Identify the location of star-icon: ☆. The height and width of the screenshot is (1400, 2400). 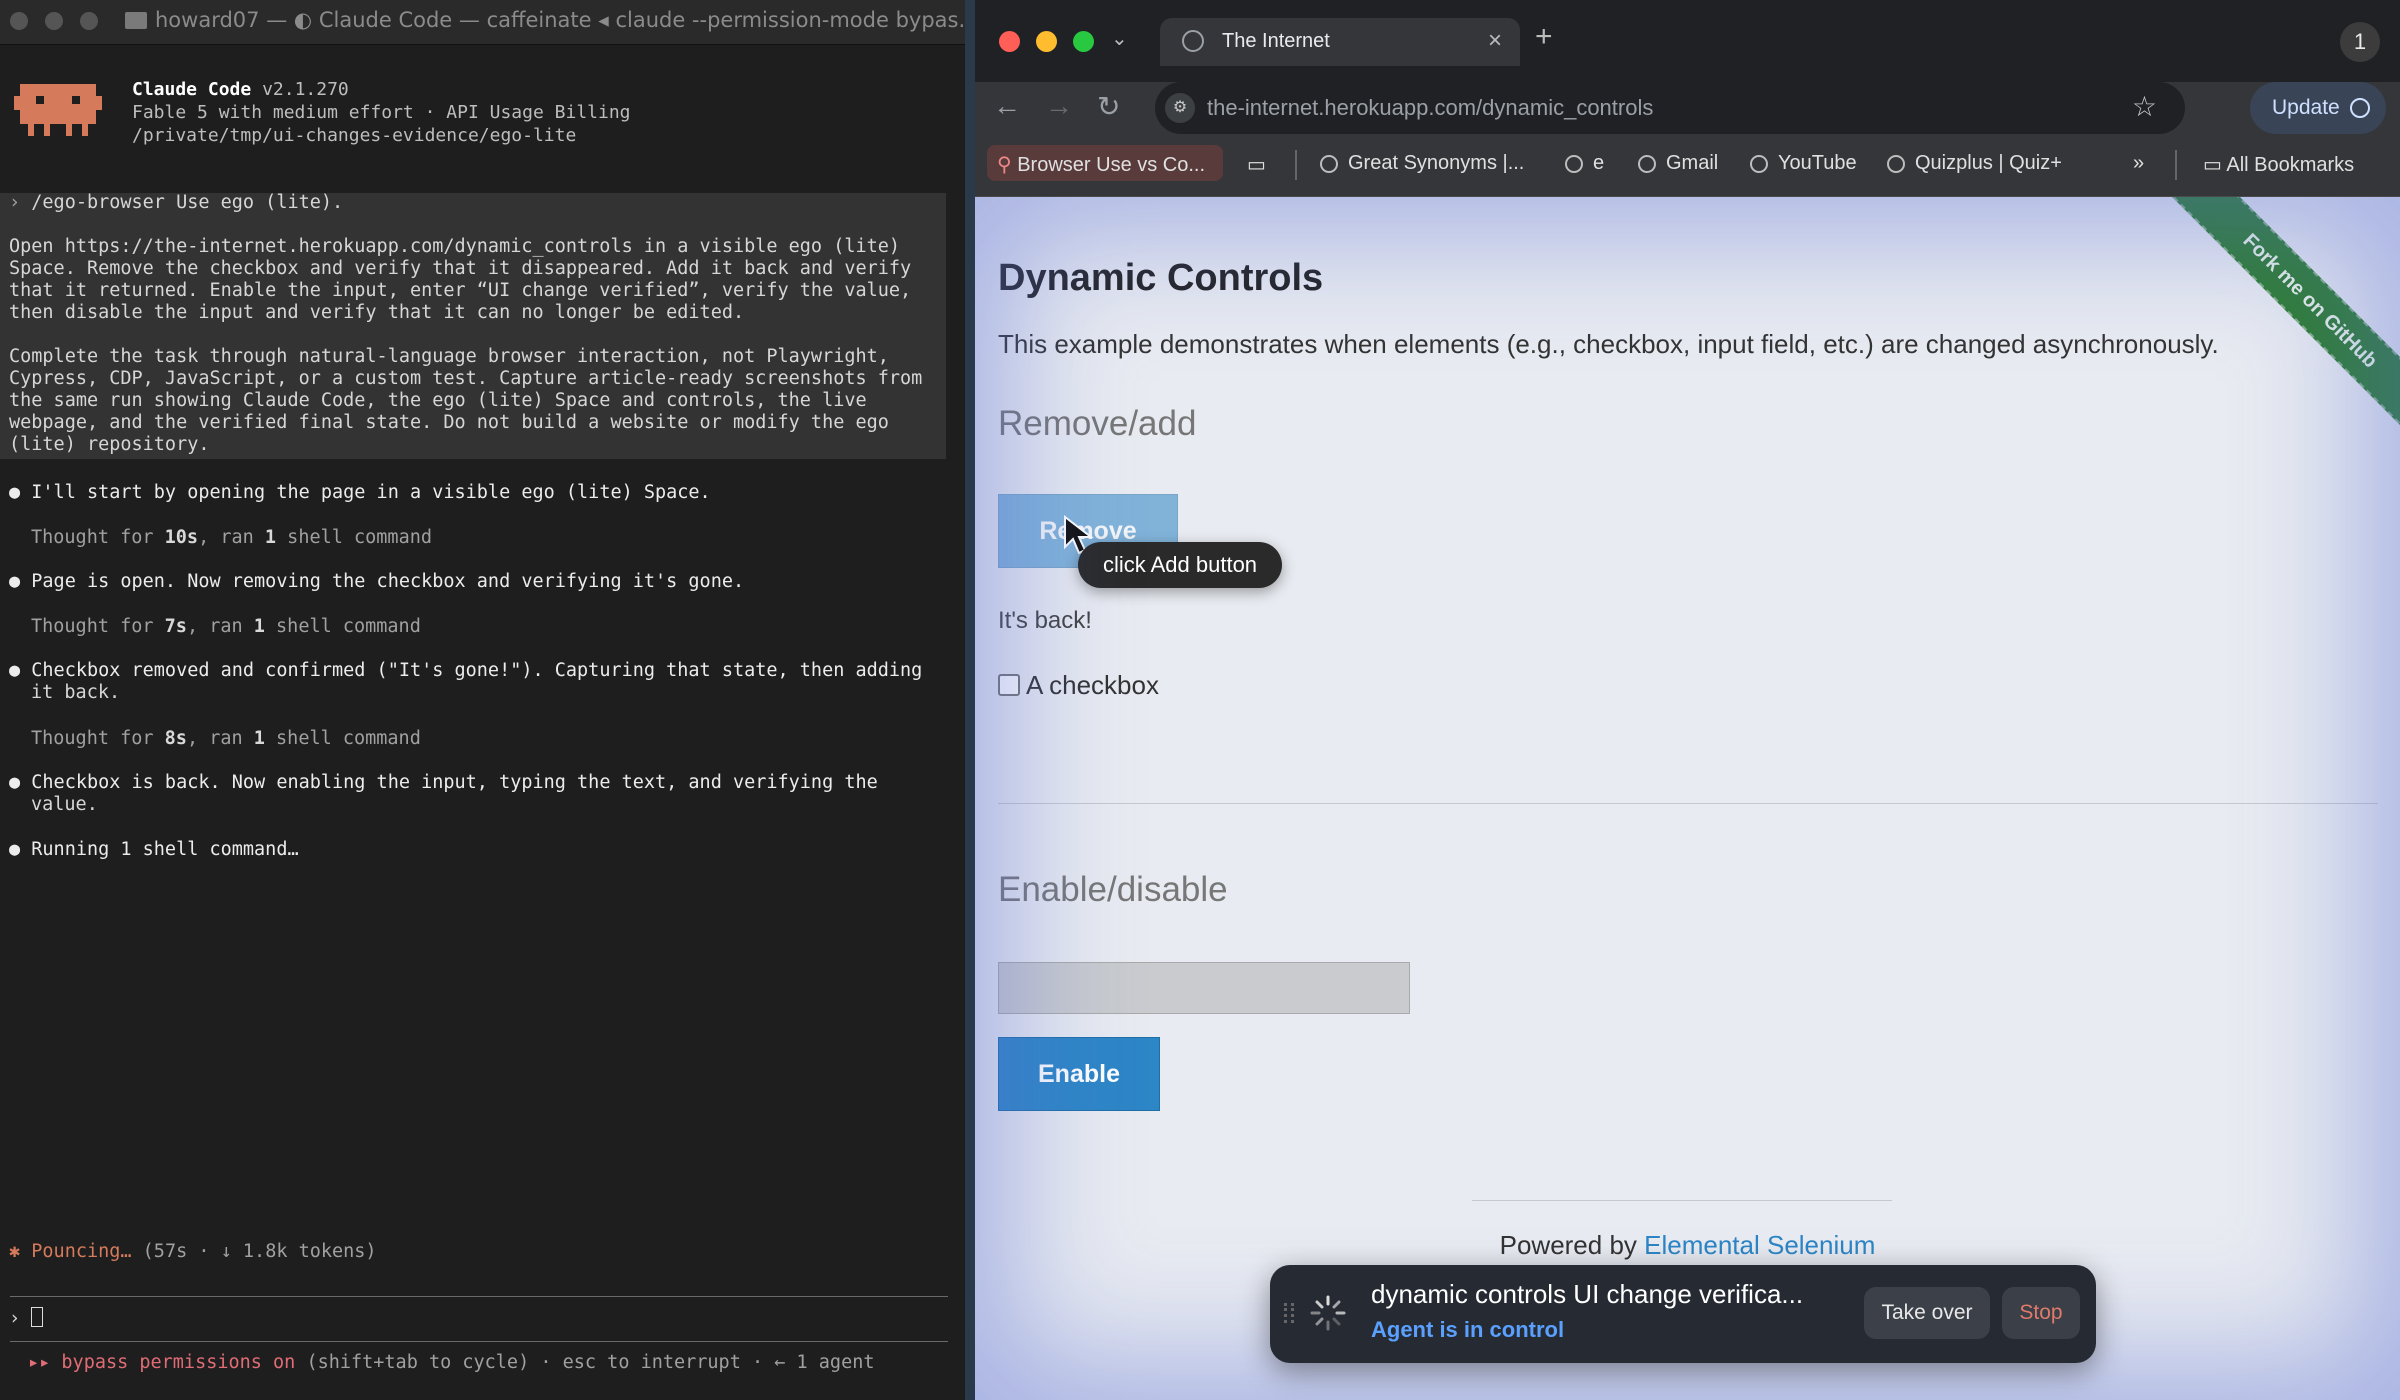
(2144, 106).